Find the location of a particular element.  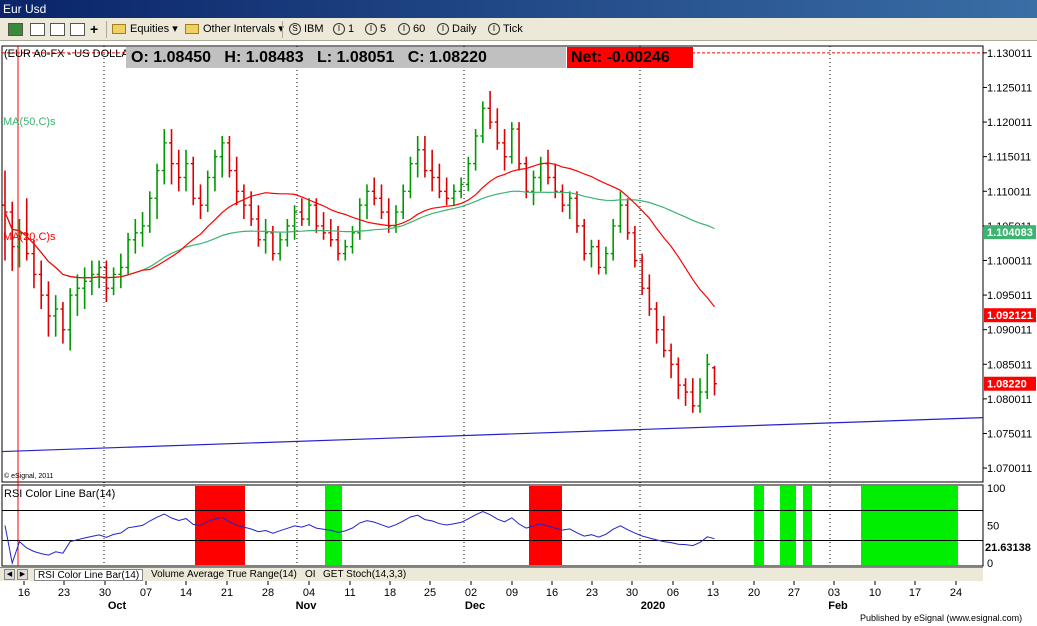

rsi-tick-label: 0 is located at coordinates (990, 564).